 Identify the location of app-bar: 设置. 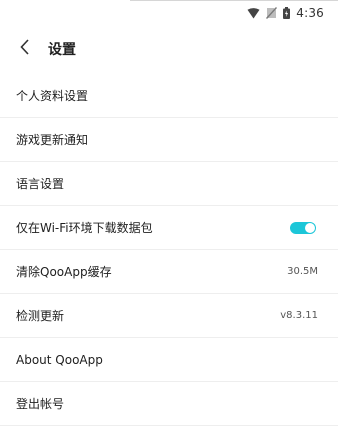
(169, 49).